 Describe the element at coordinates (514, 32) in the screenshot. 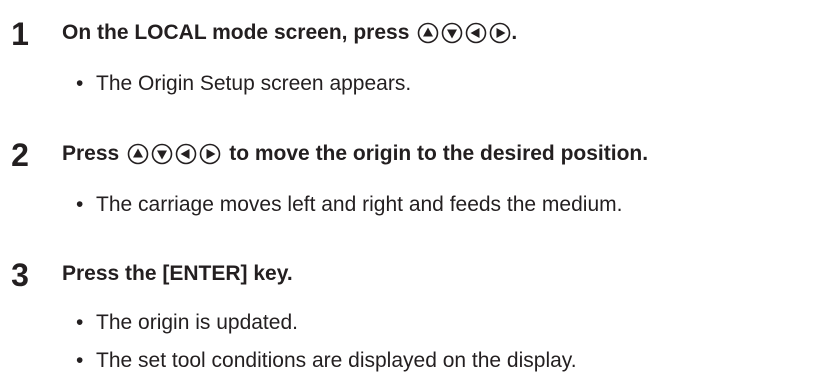

I see `step-title-suffix: .` at that location.